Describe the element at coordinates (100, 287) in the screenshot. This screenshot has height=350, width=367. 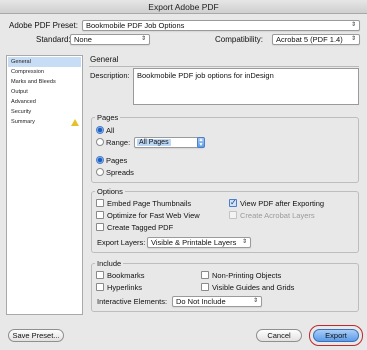
I see `hyperlinks-checkbox` at that location.